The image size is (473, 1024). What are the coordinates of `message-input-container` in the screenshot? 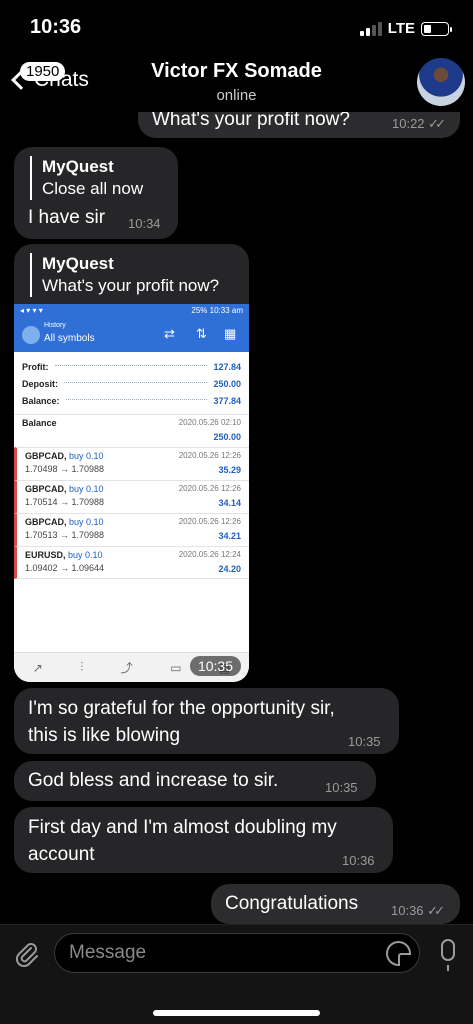 It's located at (237, 953).